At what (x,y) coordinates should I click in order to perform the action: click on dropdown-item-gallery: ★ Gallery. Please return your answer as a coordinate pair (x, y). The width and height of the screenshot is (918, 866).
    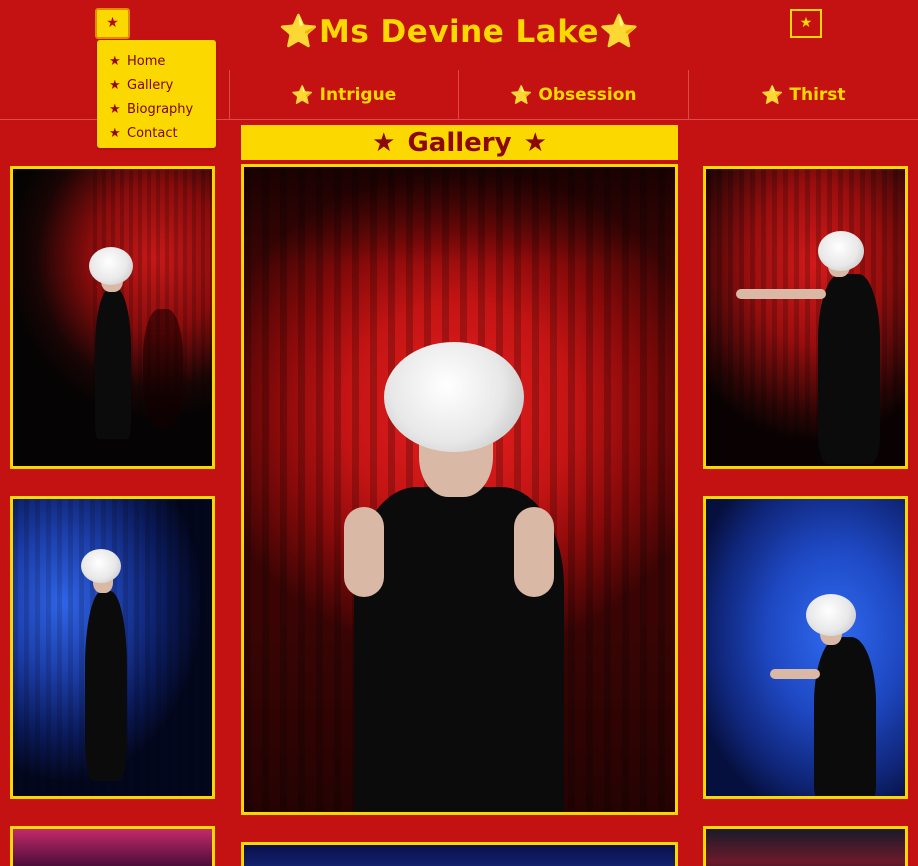
    Looking at the image, I should click on (156, 85).